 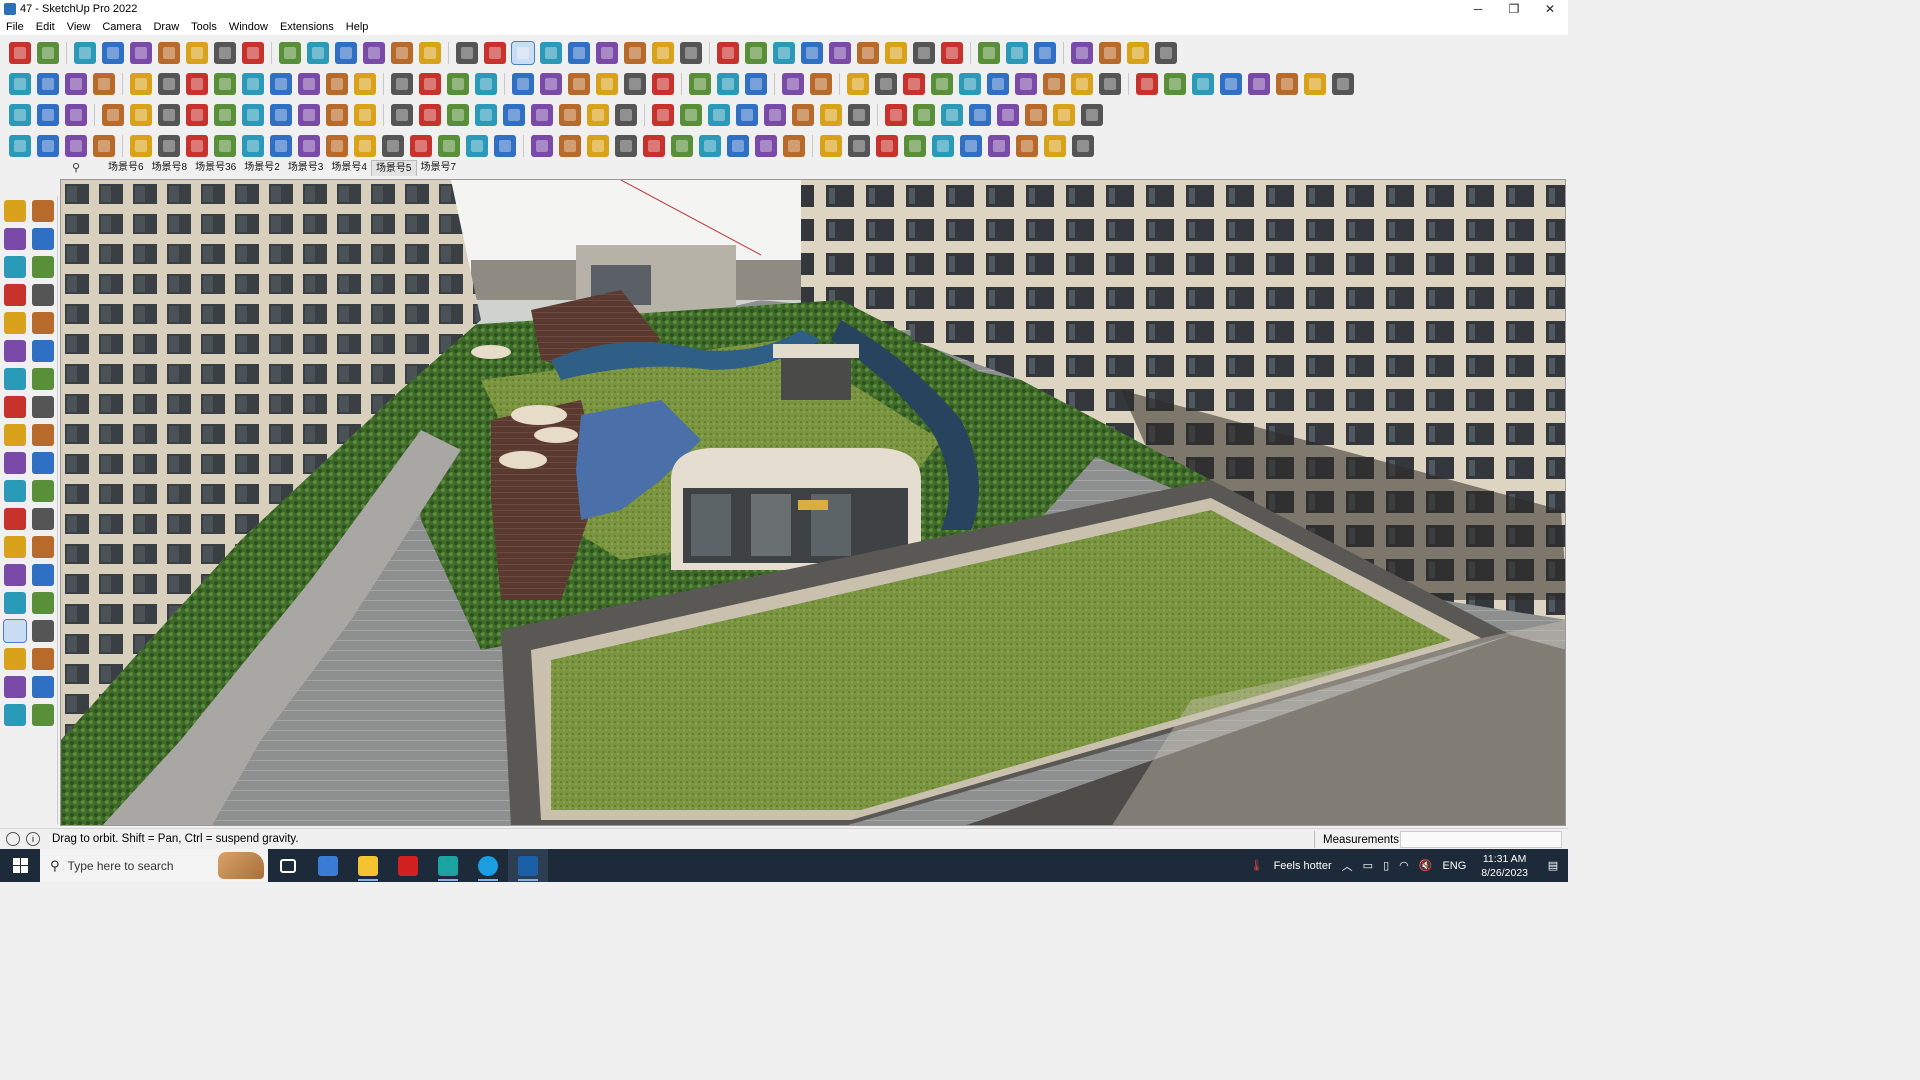 I want to click on menu-window: Window, so click(x=248, y=27).